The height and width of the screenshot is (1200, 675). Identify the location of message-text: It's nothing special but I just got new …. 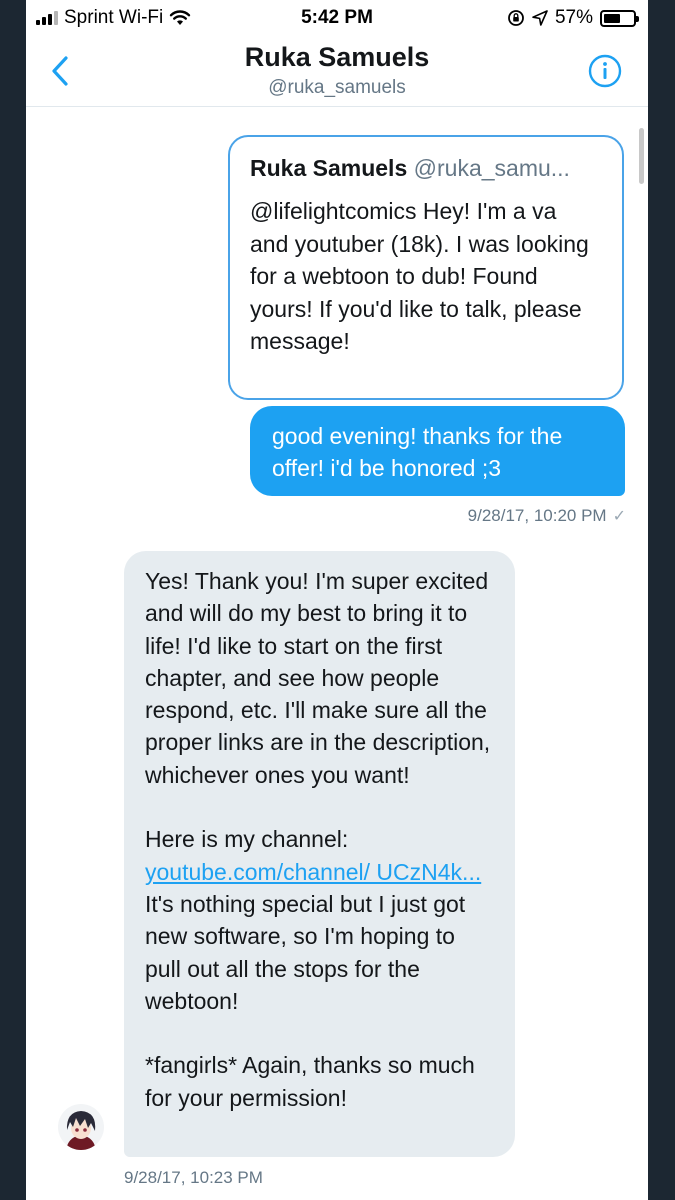
(305, 952).